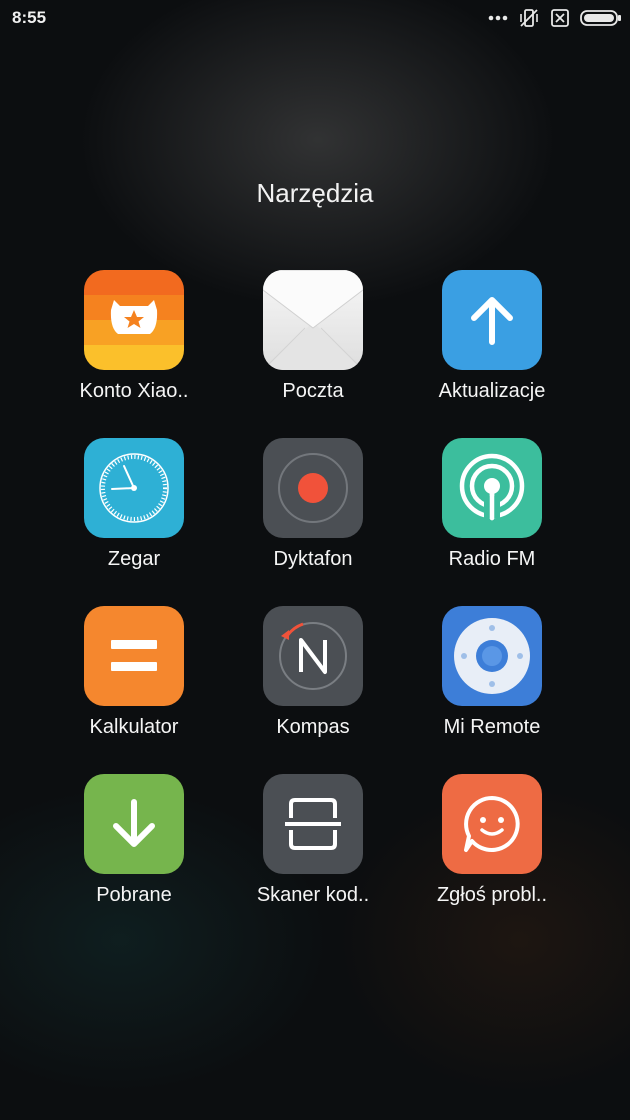 The width and height of the screenshot is (630, 1120). I want to click on app-label: Zegar, so click(134, 559).